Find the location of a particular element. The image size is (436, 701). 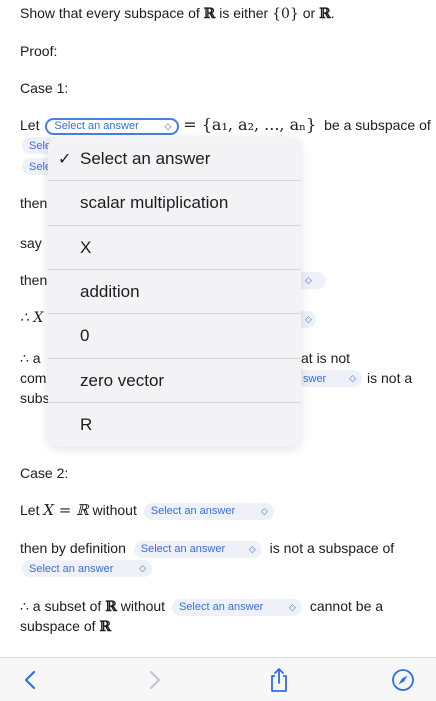

option-x: X is located at coordinates (174, 248).